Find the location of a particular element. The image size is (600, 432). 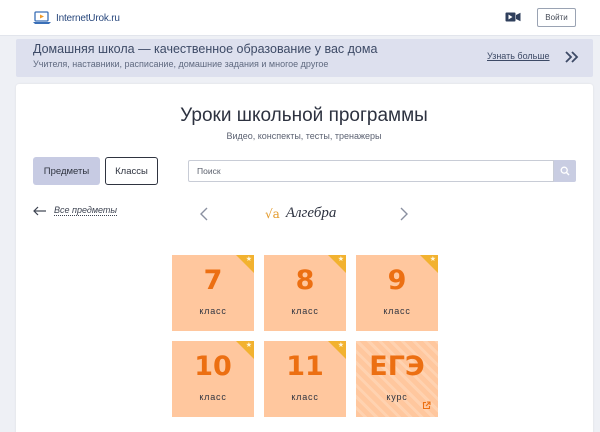

site-logo: InternetUrok.ru is located at coordinates (82, 18).